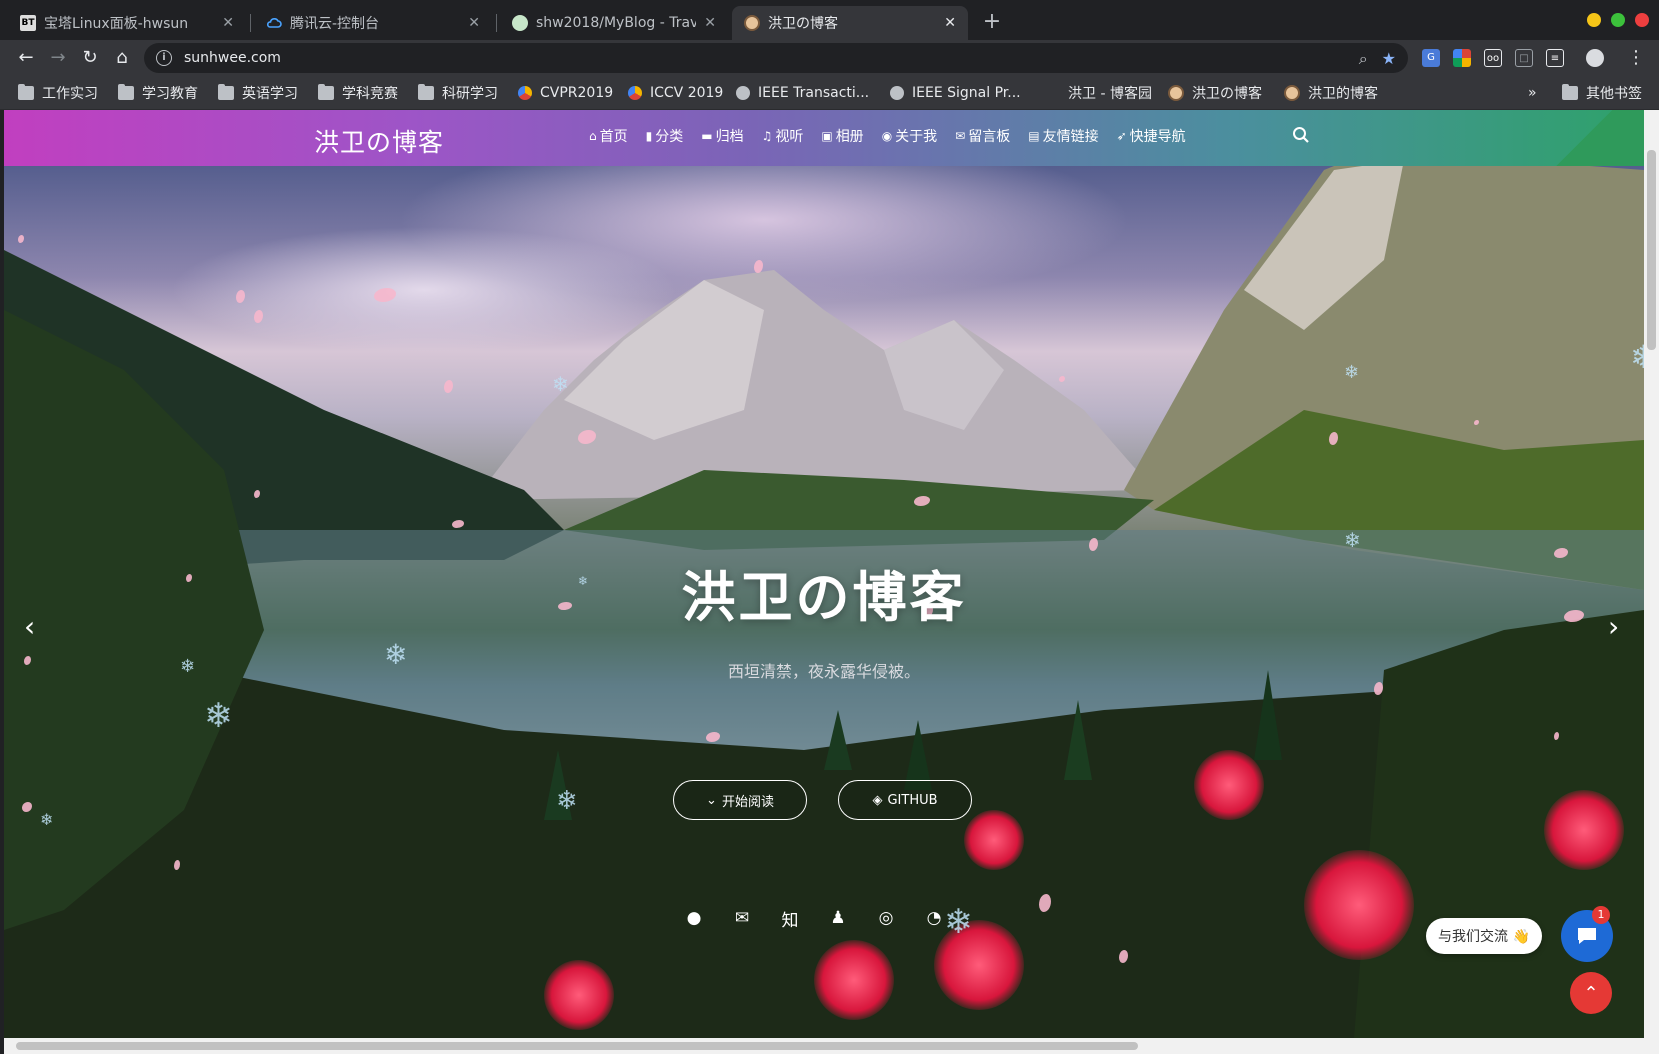  I want to click on tab-hongwei-blog: 洪卫の博客 ✕, so click(850, 23).